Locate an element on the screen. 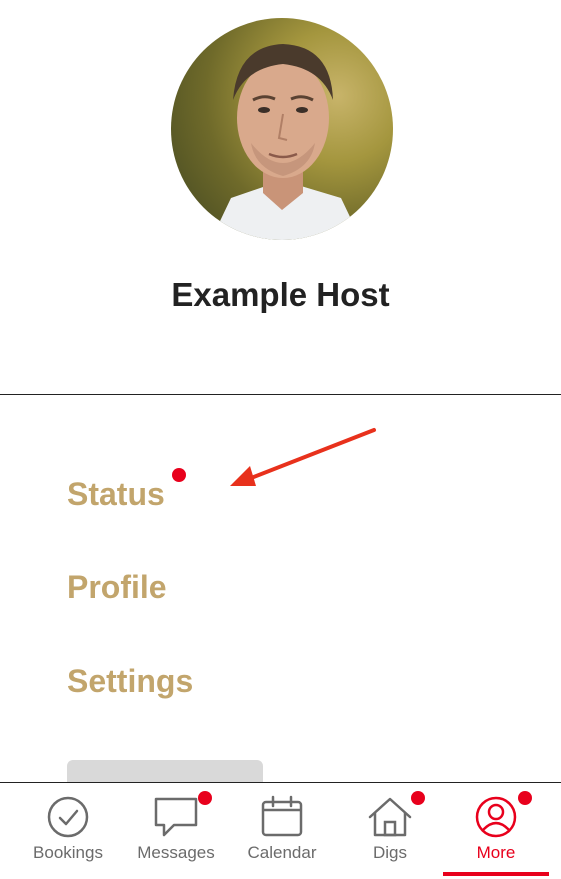 This screenshot has height=879, width=561. tab-digs: Digs is located at coordinates (390, 829).